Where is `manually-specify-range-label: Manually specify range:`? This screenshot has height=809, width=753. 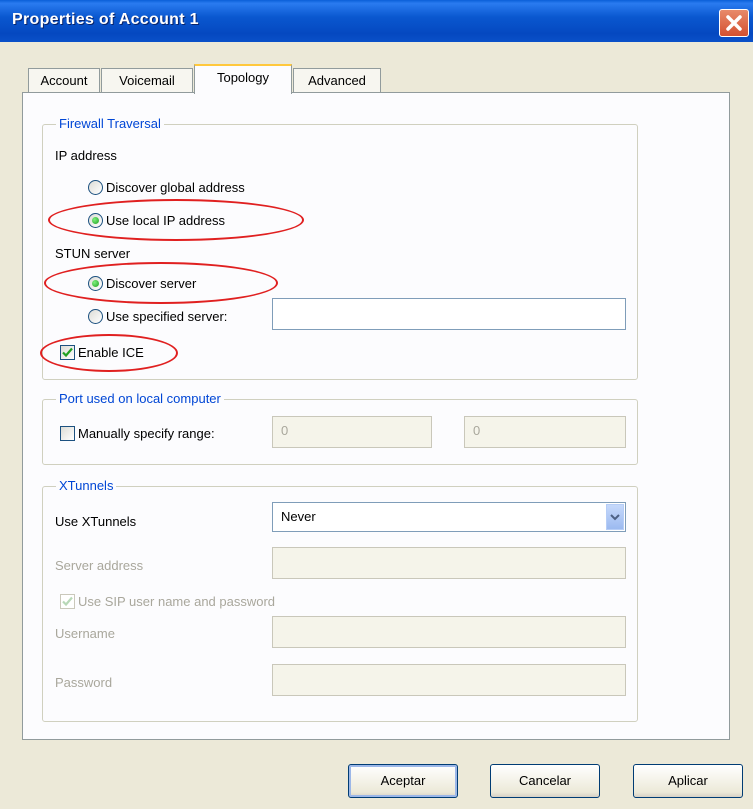
manually-specify-range-label: Manually specify range: is located at coordinates (146, 433).